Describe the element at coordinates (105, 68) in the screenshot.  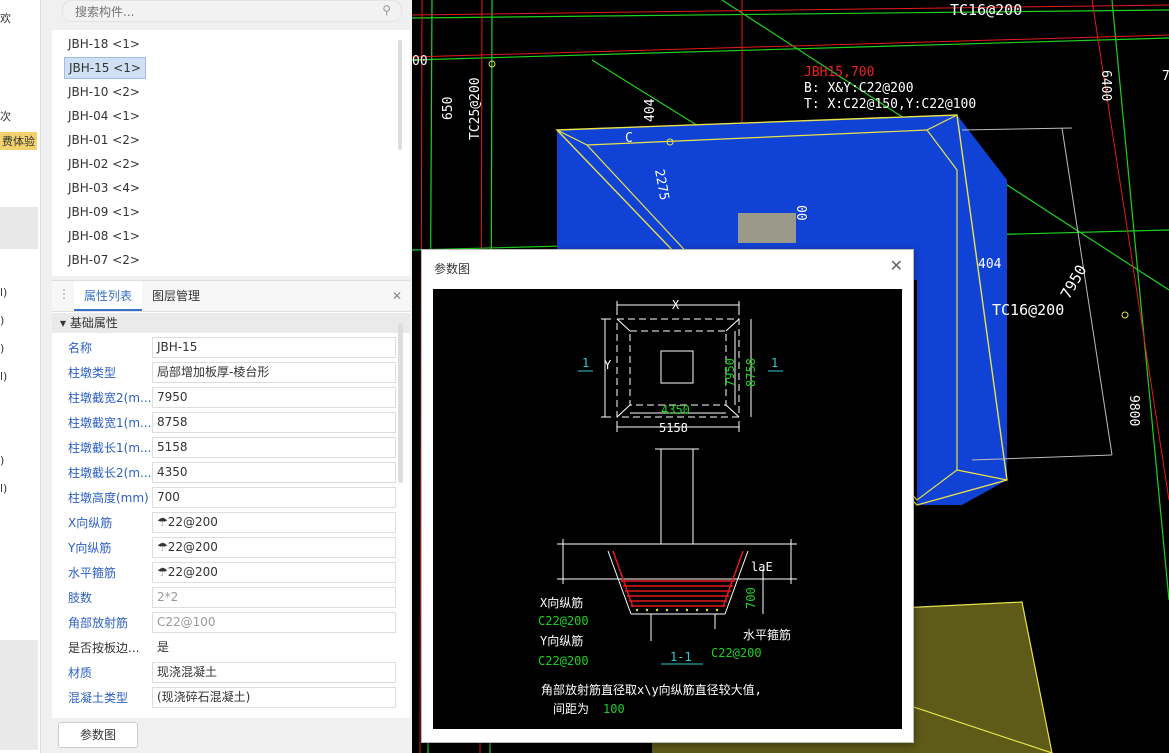
I see `list-item-selected: JBH-15 <1>` at that location.